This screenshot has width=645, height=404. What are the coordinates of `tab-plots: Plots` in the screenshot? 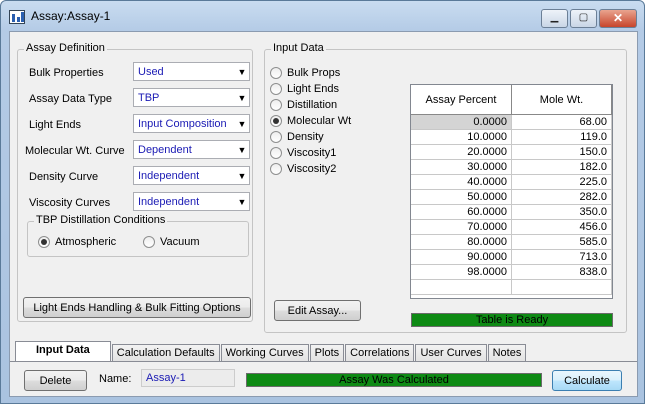 It's located at (327, 353).